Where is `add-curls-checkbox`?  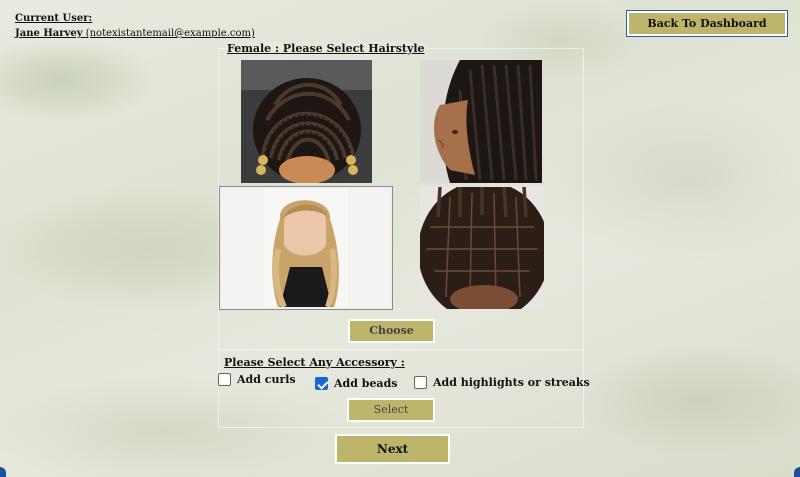 add-curls-checkbox is located at coordinates (224, 379).